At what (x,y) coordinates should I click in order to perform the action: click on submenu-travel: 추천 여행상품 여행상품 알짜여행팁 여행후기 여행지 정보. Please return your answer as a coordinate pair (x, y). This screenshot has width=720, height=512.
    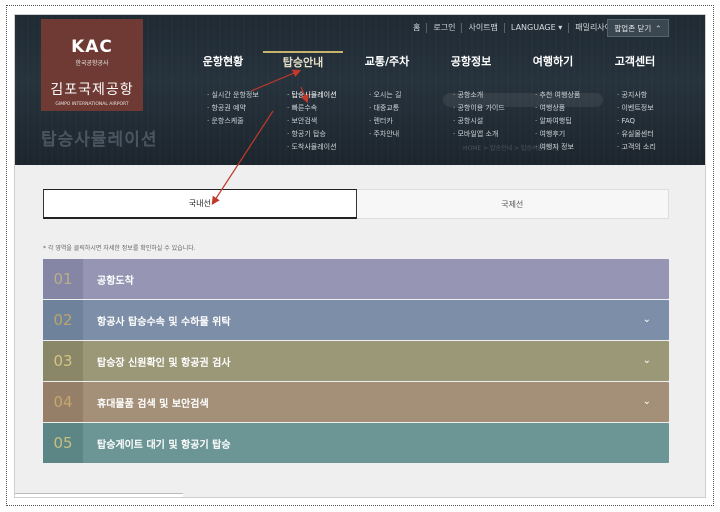
    Looking at the image, I should click on (557, 121).